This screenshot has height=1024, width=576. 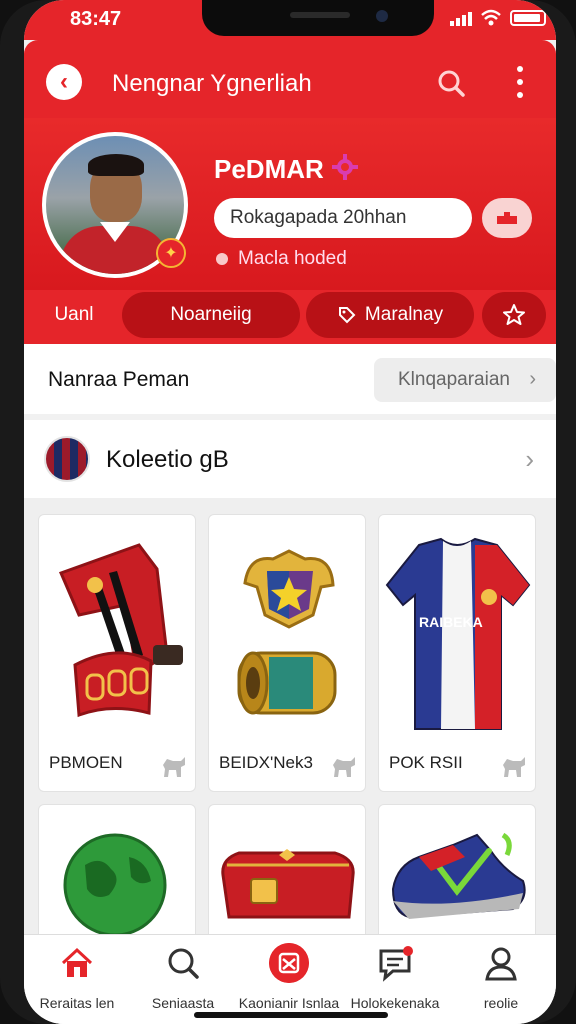 I want to click on profile-input-value: Rokagapada 20hhan, so click(x=318, y=217).